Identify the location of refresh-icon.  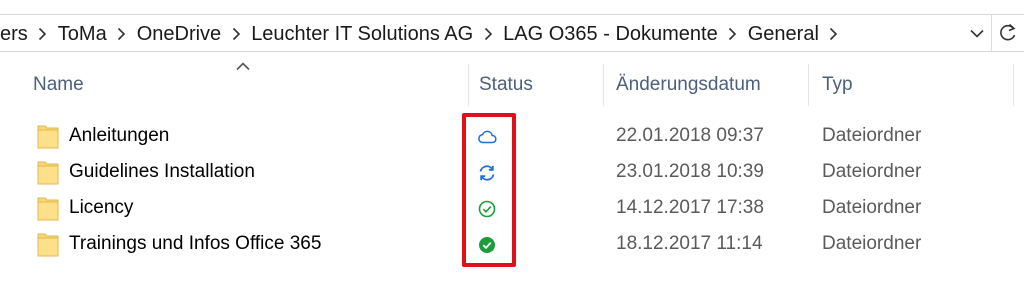
(1008, 33).